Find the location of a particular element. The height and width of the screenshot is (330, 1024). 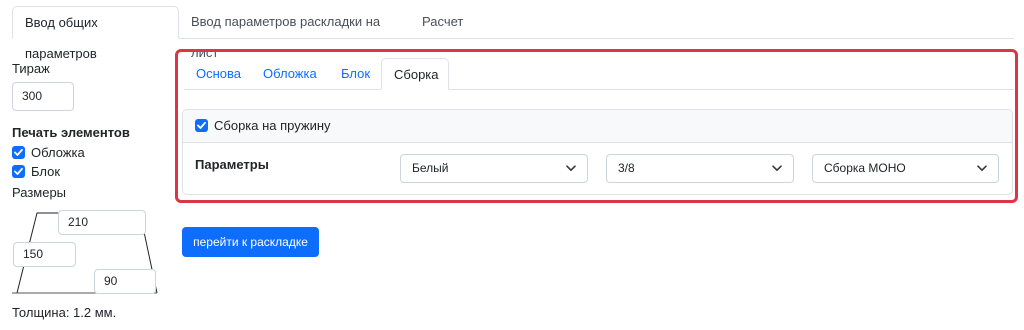

spring-size-select: 3/8 is located at coordinates (700, 168).